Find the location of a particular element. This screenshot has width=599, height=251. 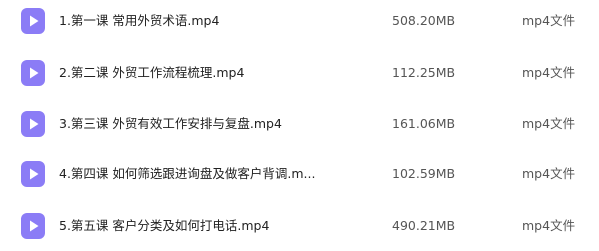

file-name: 3.第三课 外贸有效工作安排与复盘.mp4 is located at coordinates (170, 123).